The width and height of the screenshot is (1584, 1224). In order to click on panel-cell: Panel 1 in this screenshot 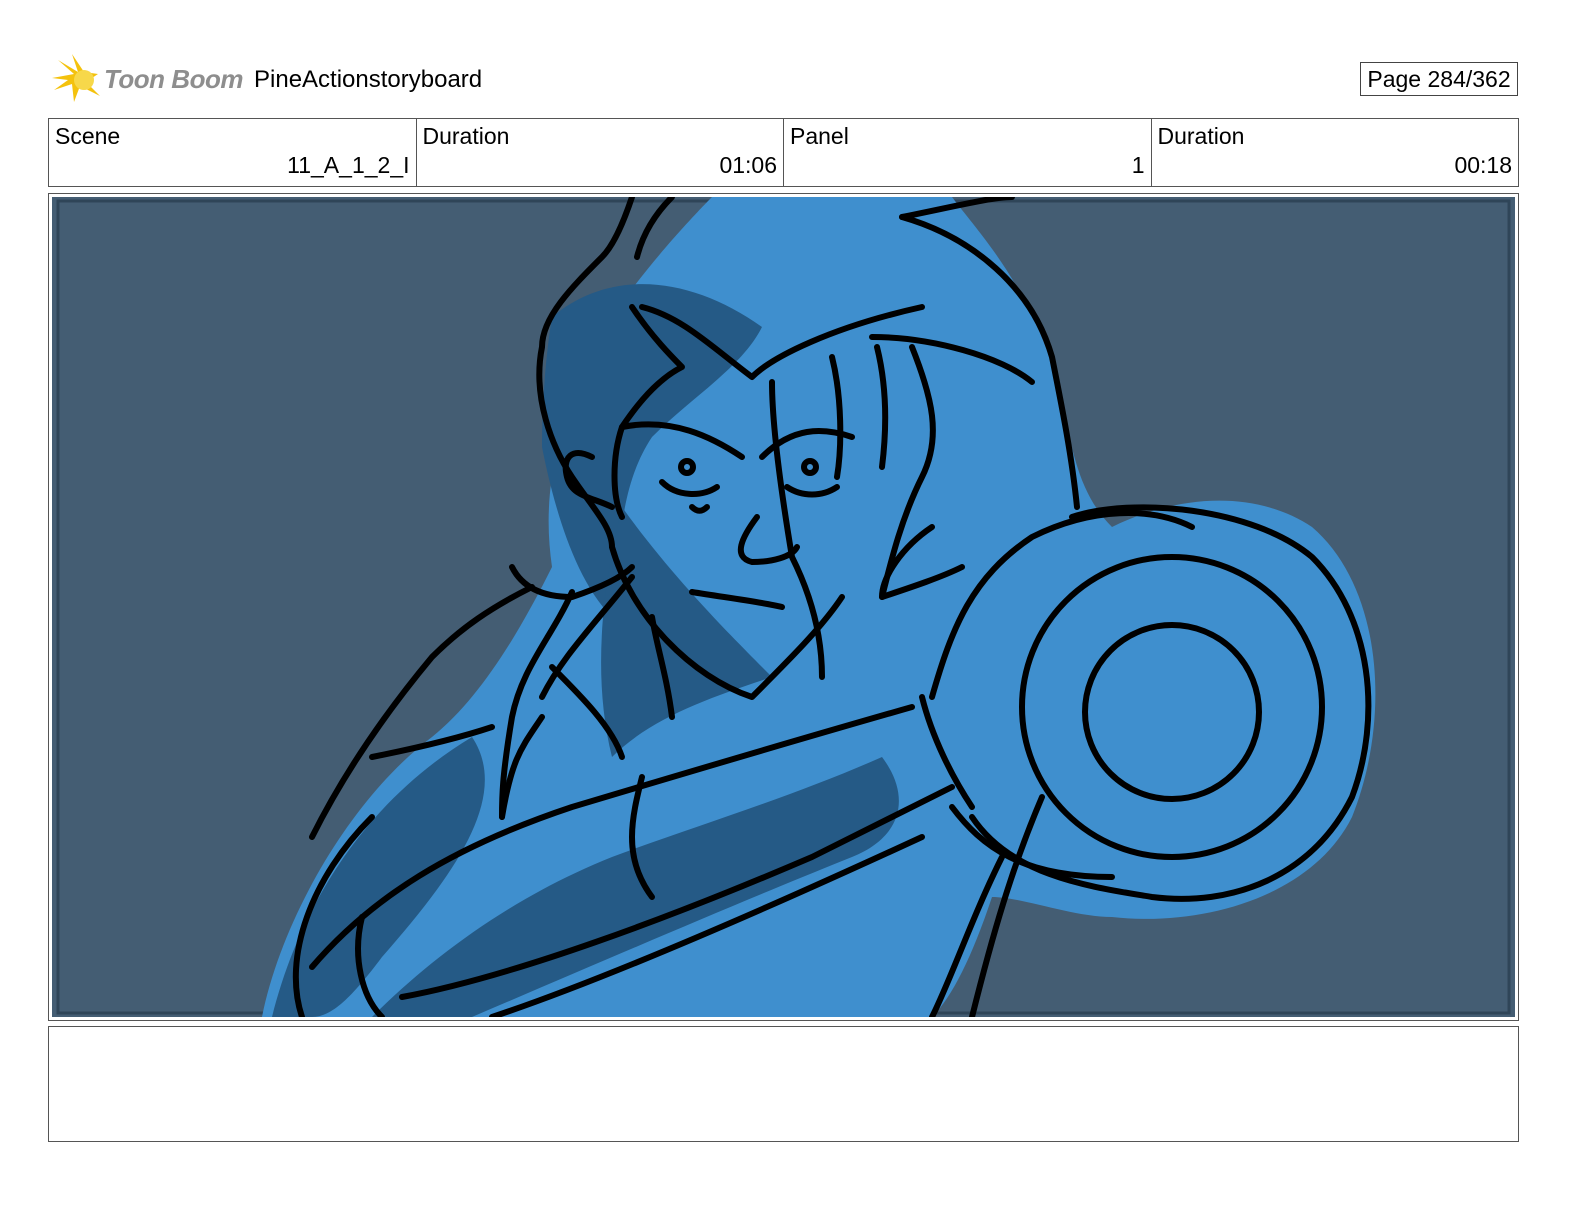, I will do `click(967, 152)`.